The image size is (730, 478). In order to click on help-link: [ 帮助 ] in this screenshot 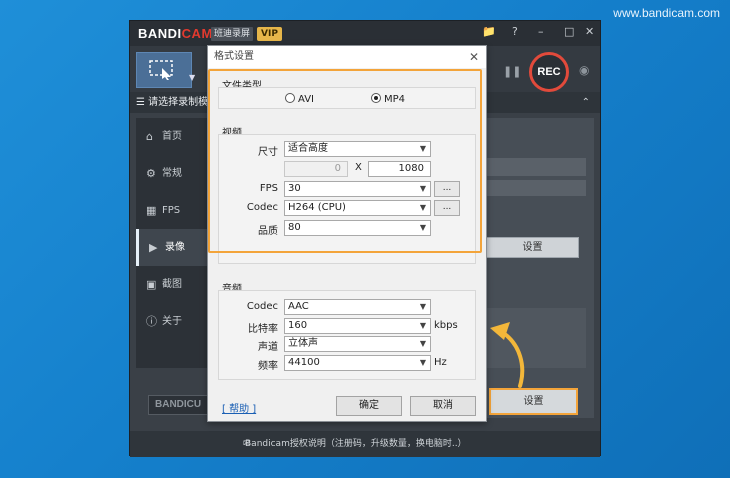, I will do `click(239, 407)`.